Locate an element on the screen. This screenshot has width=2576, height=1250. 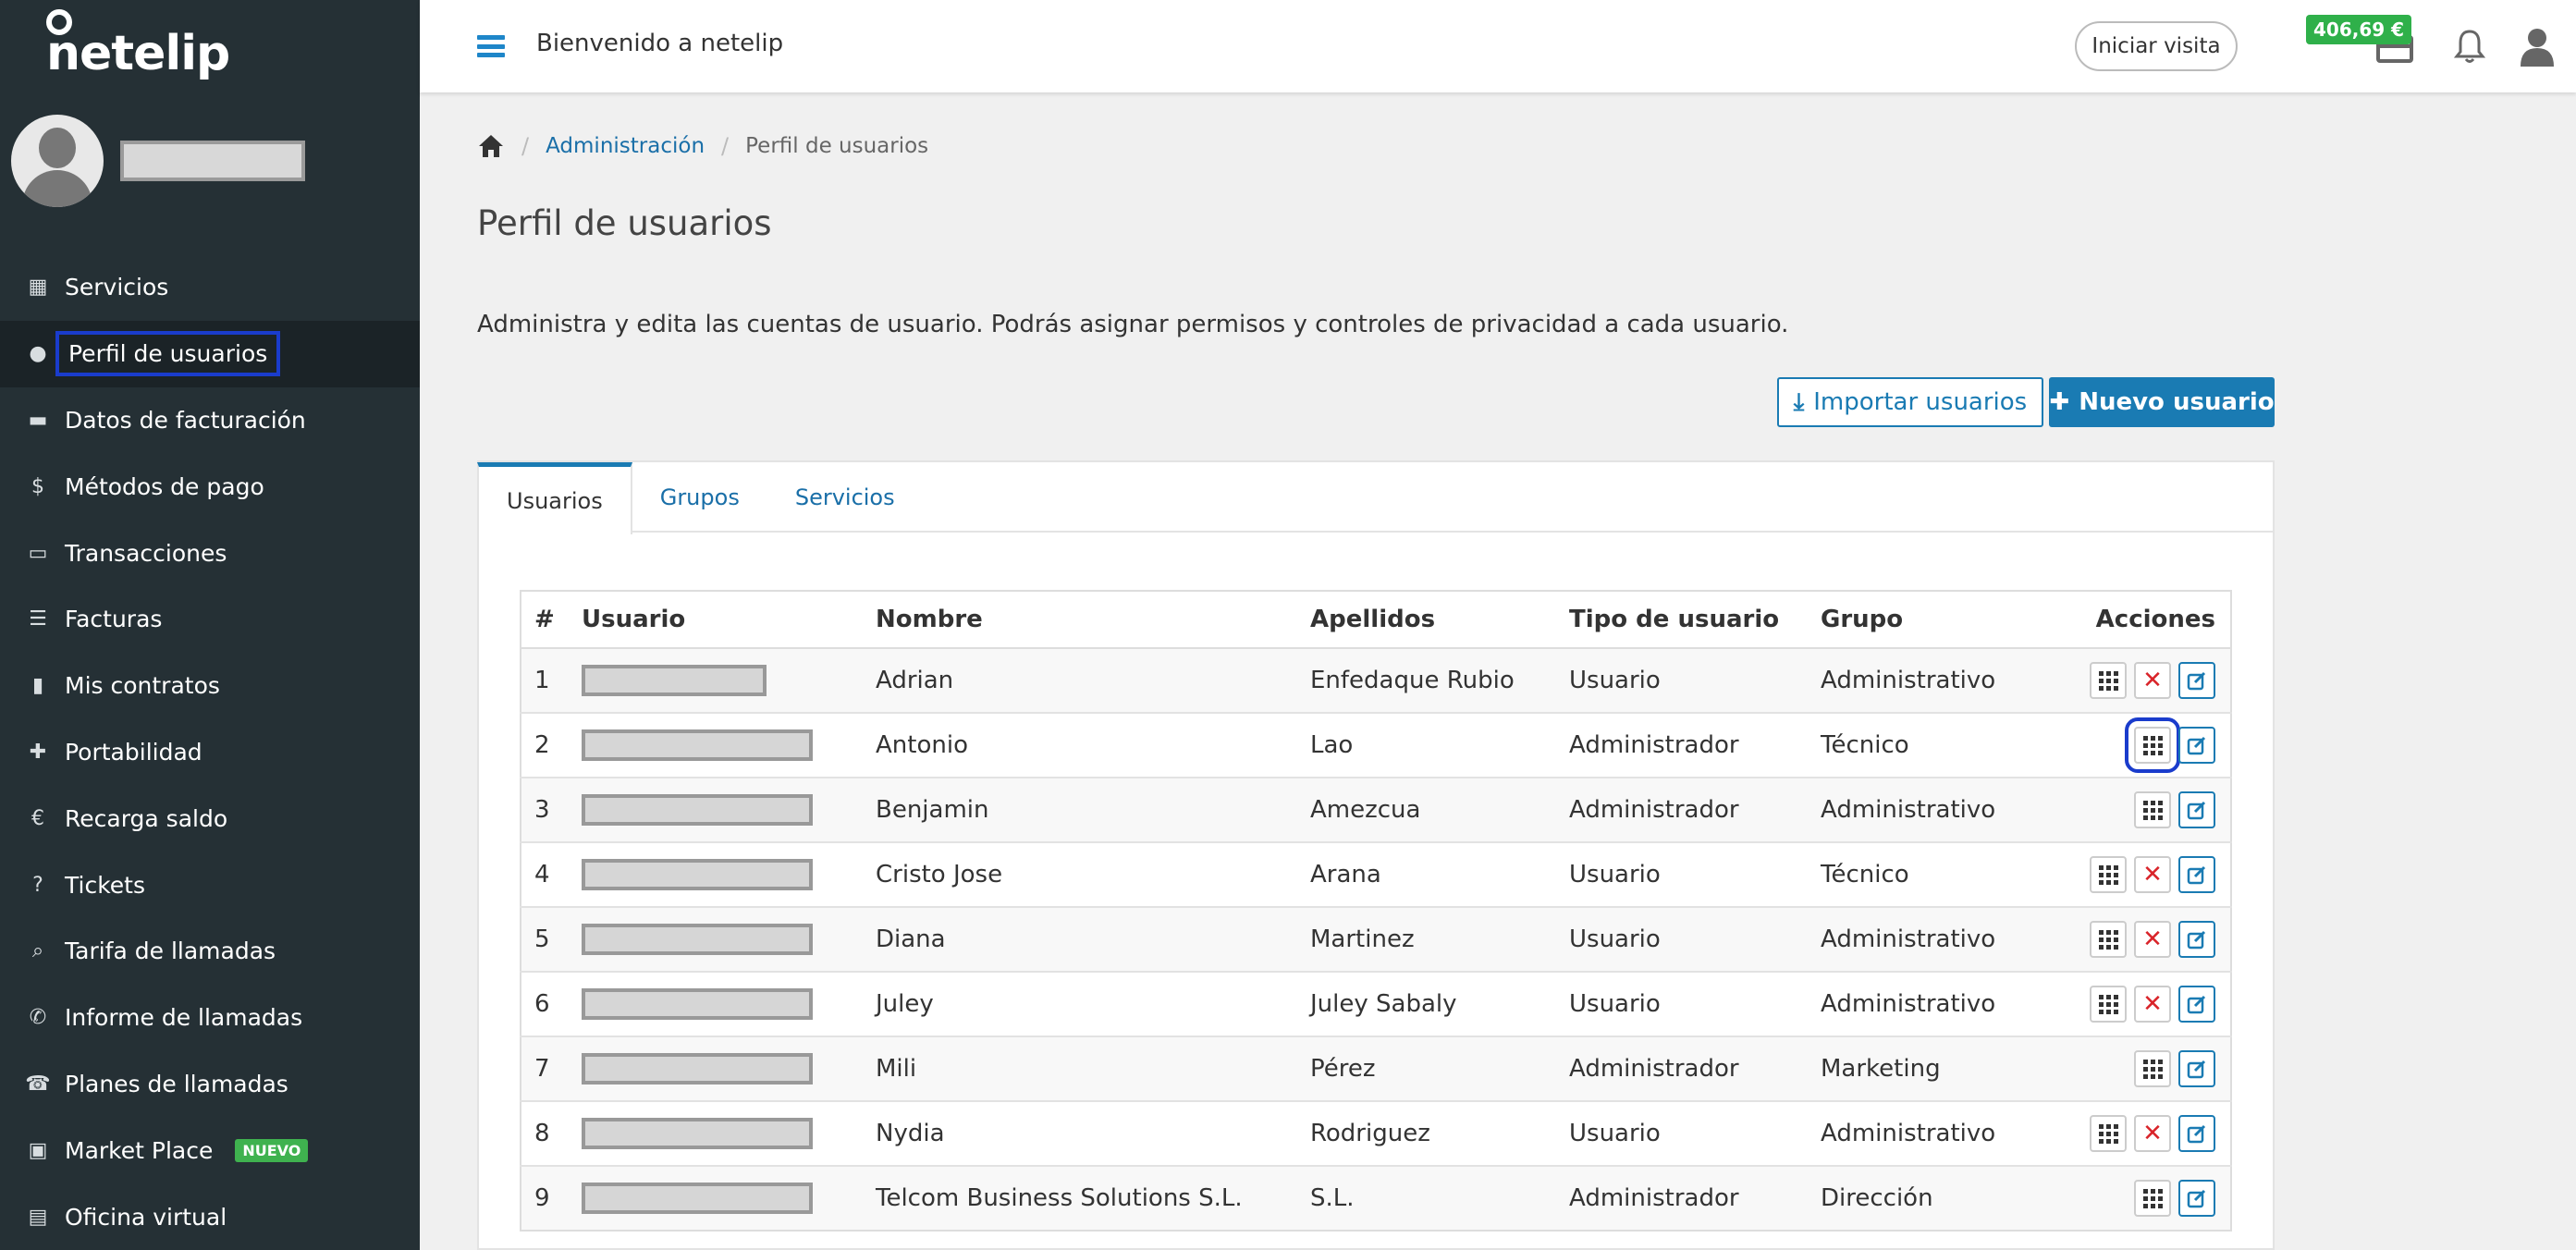
row-acciones is located at coordinates (2134, 809).